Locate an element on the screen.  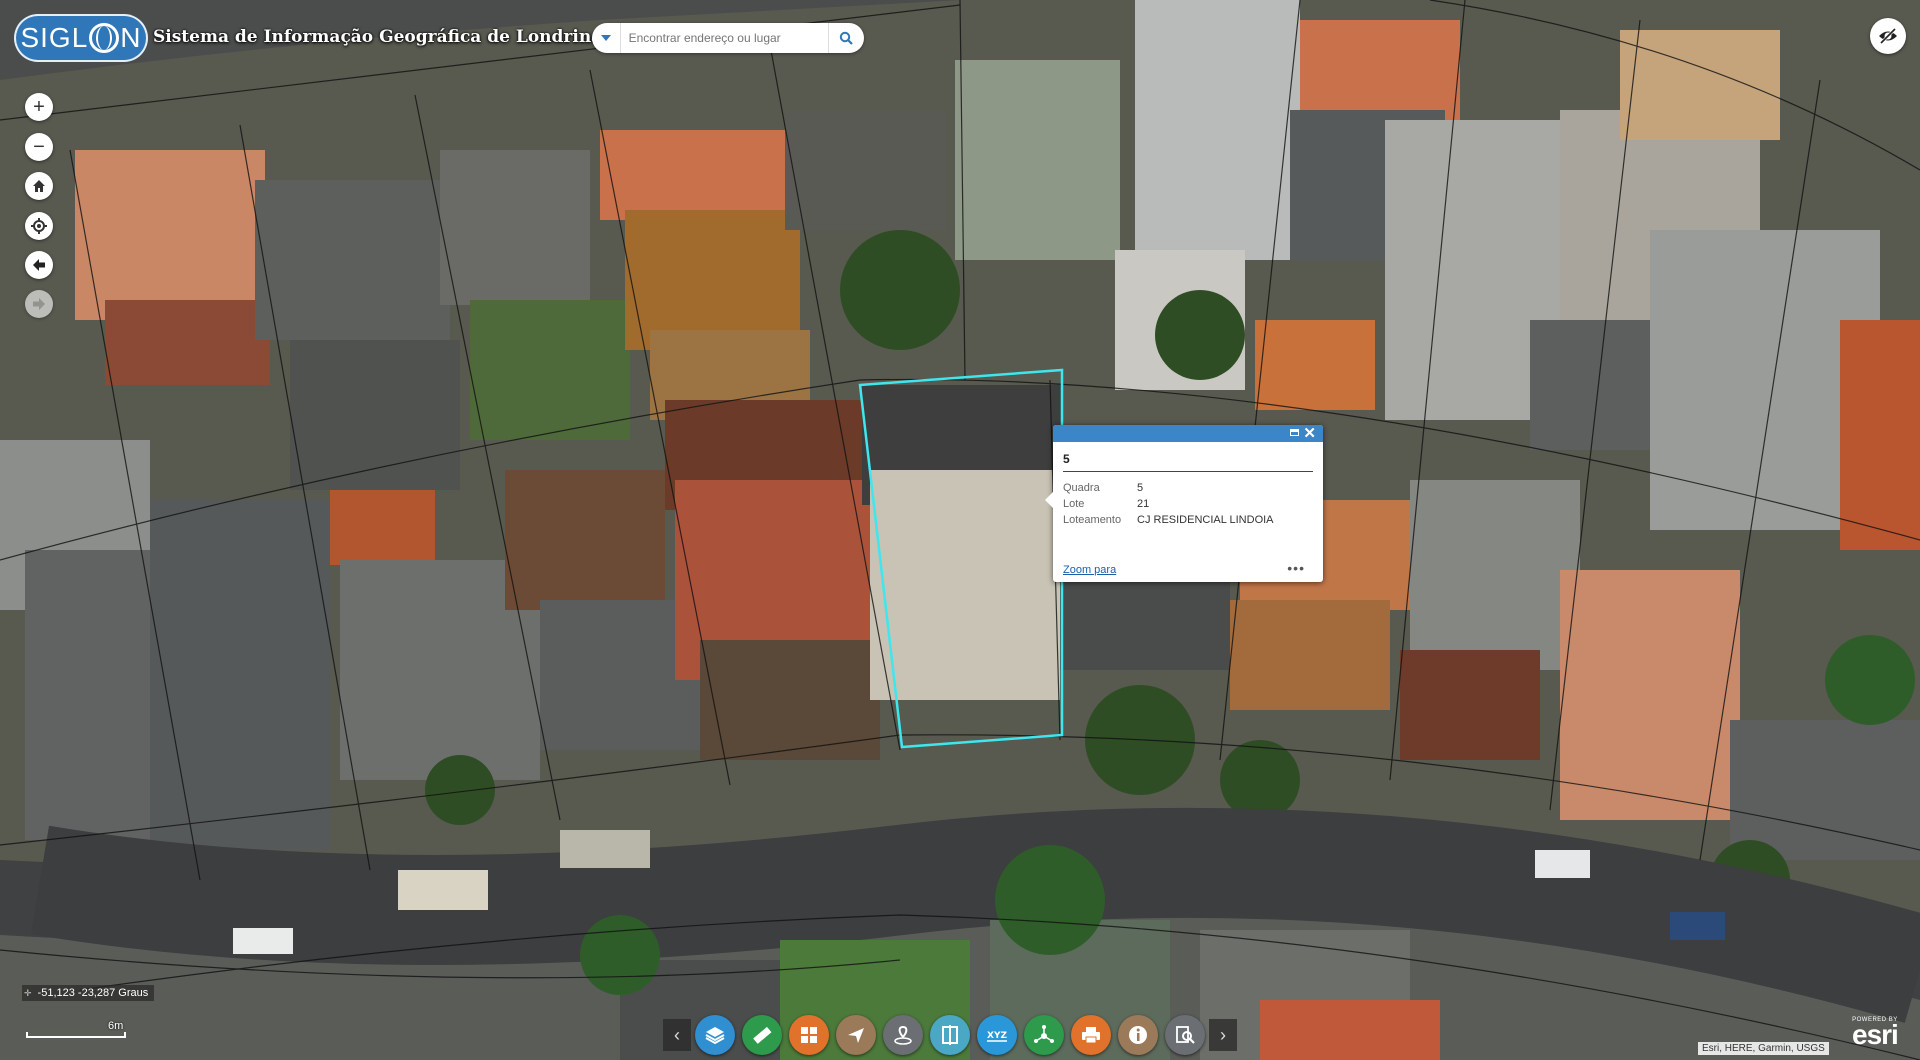
route-icon is located at coordinates (856, 1035).